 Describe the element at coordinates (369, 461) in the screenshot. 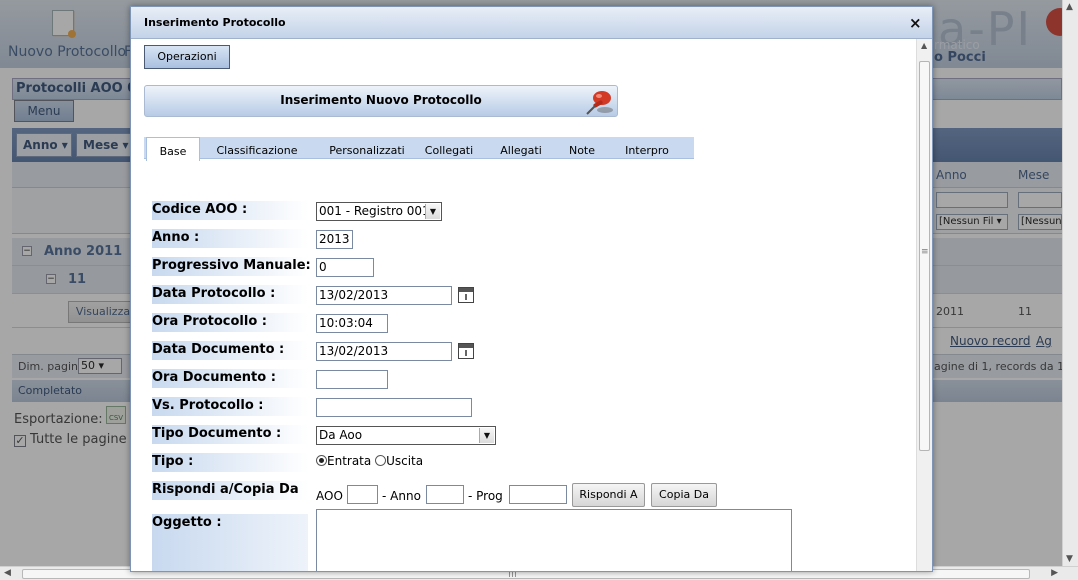

I see `tipo-radio-group: Entrata Uscita` at that location.